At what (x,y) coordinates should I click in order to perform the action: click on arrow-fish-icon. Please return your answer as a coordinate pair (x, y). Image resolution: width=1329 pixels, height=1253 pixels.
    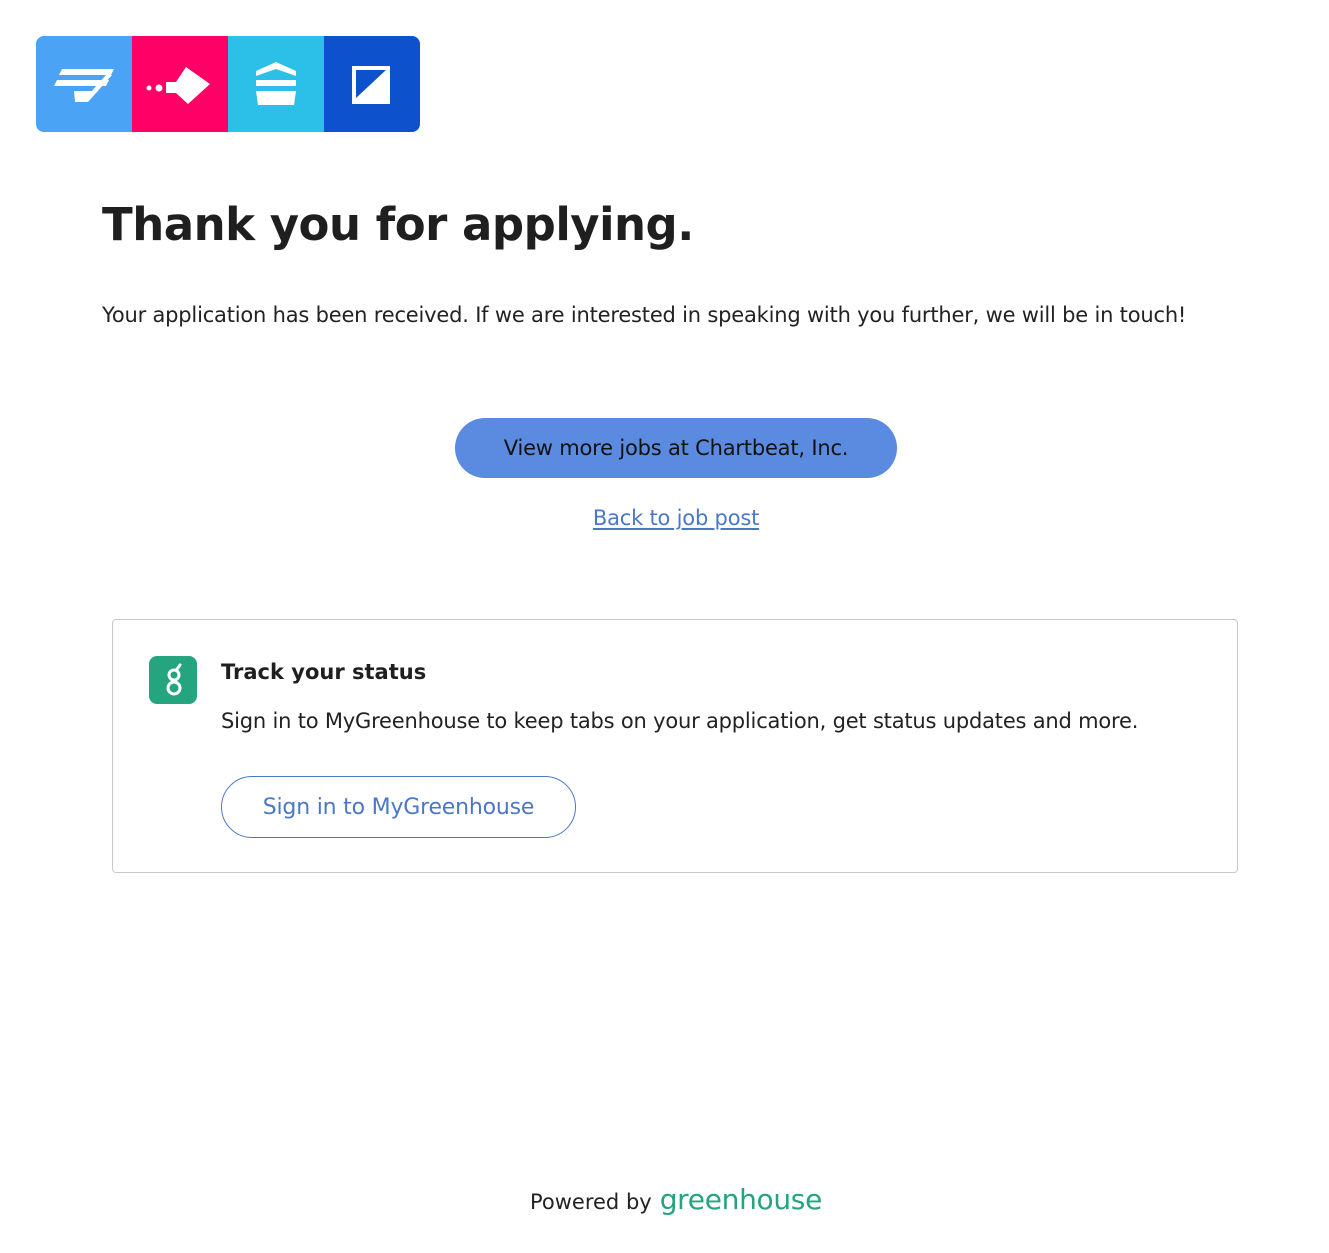
    Looking at the image, I should click on (180, 84).